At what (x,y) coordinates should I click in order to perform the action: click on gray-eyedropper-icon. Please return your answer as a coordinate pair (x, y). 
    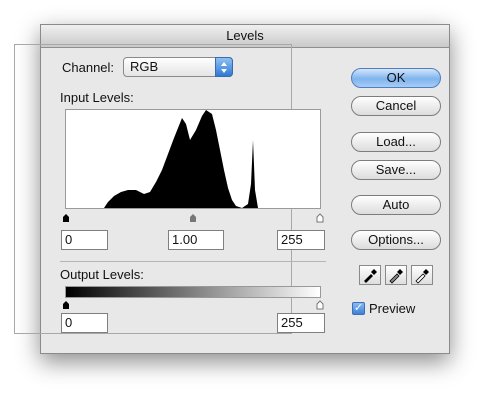
    Looking at the image, I should click on (396, 275).